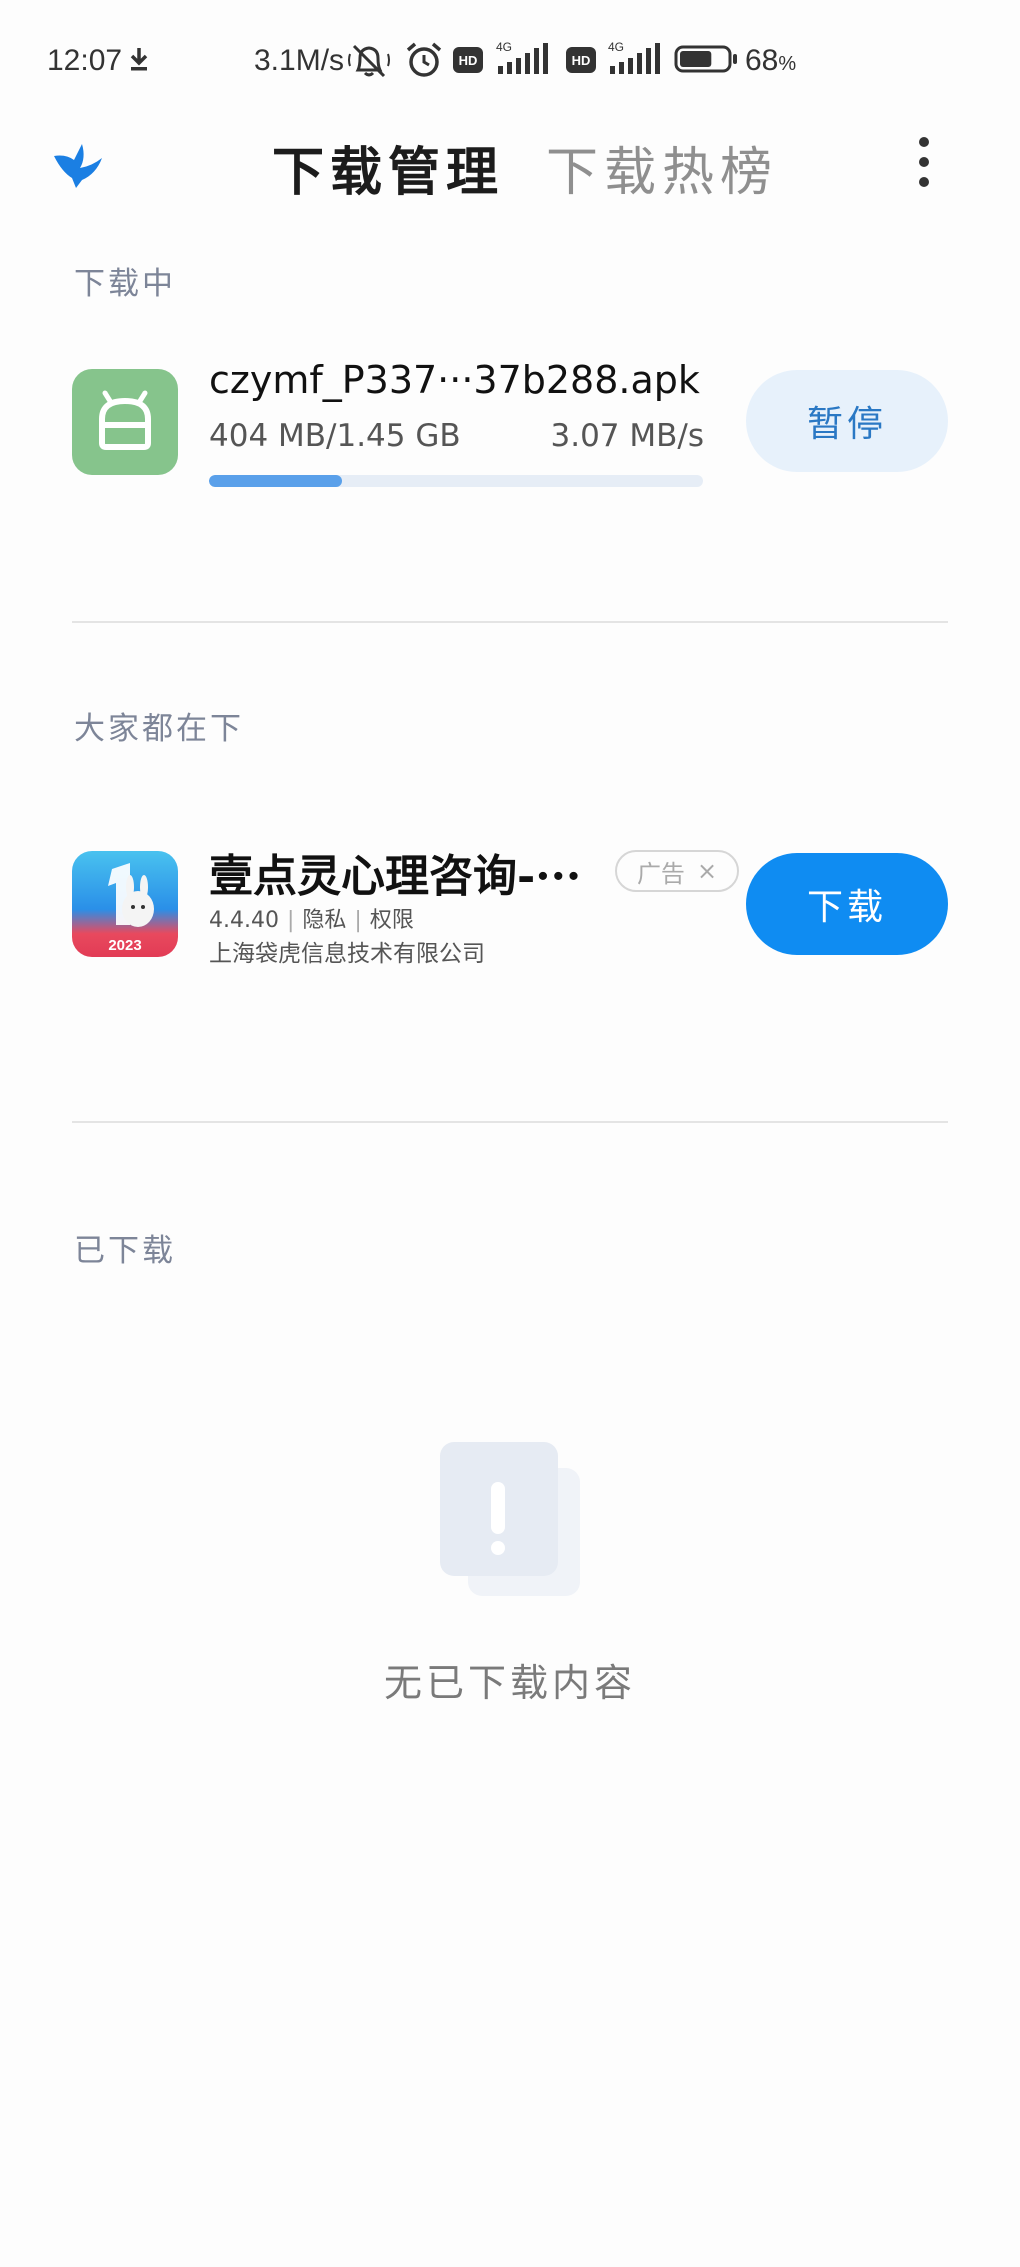 This screenshot has width=1020, height=2267. I want to click on download-button: 下载, so click(847, 904).